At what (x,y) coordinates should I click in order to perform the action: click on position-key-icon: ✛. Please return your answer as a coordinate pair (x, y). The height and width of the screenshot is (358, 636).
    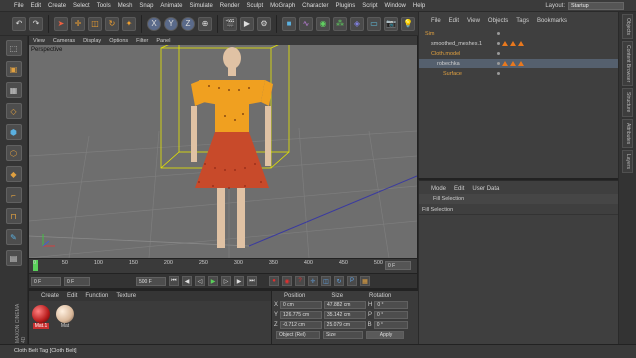
    Looking at the image, I should click on (313, 281).